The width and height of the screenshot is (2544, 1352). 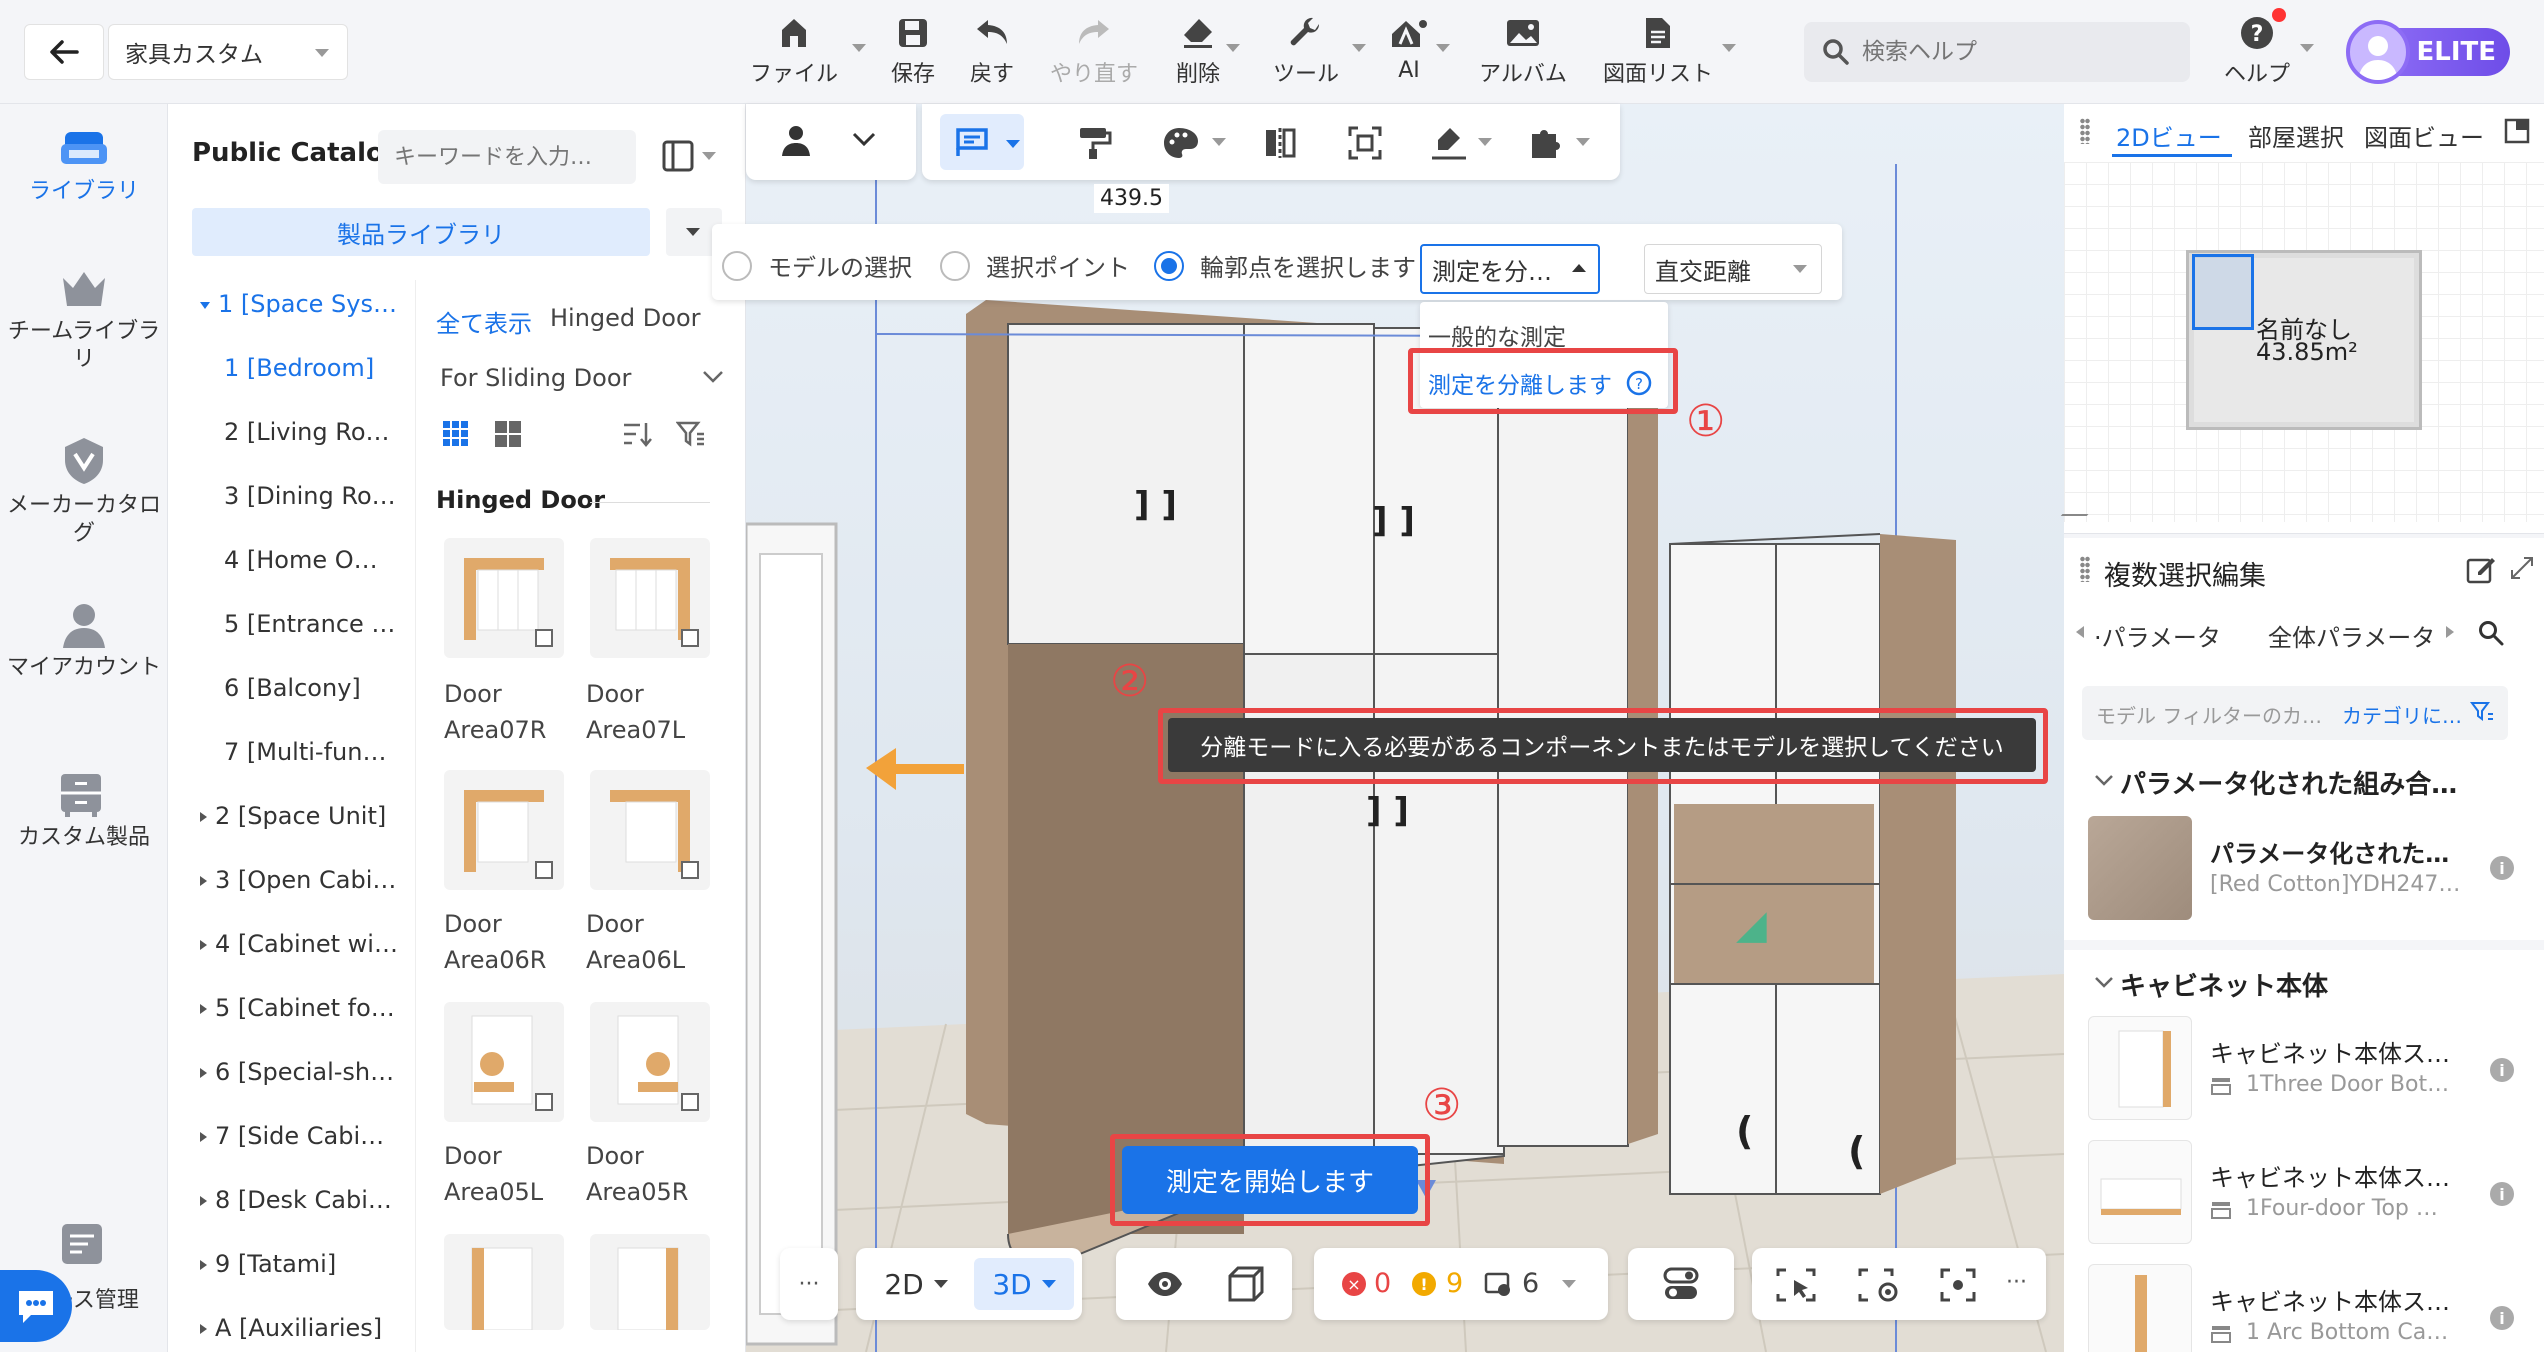 I want to click on list-item: キャビネット本体ス… 1Four-door Top … i, so click(x=2302, y=1193).